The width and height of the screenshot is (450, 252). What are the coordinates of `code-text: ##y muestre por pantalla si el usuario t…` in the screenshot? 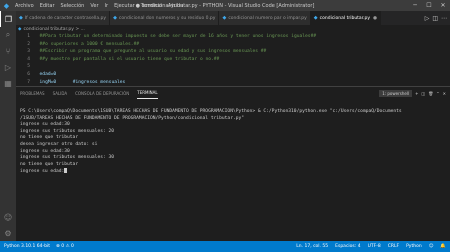 It's located at (127, 59).